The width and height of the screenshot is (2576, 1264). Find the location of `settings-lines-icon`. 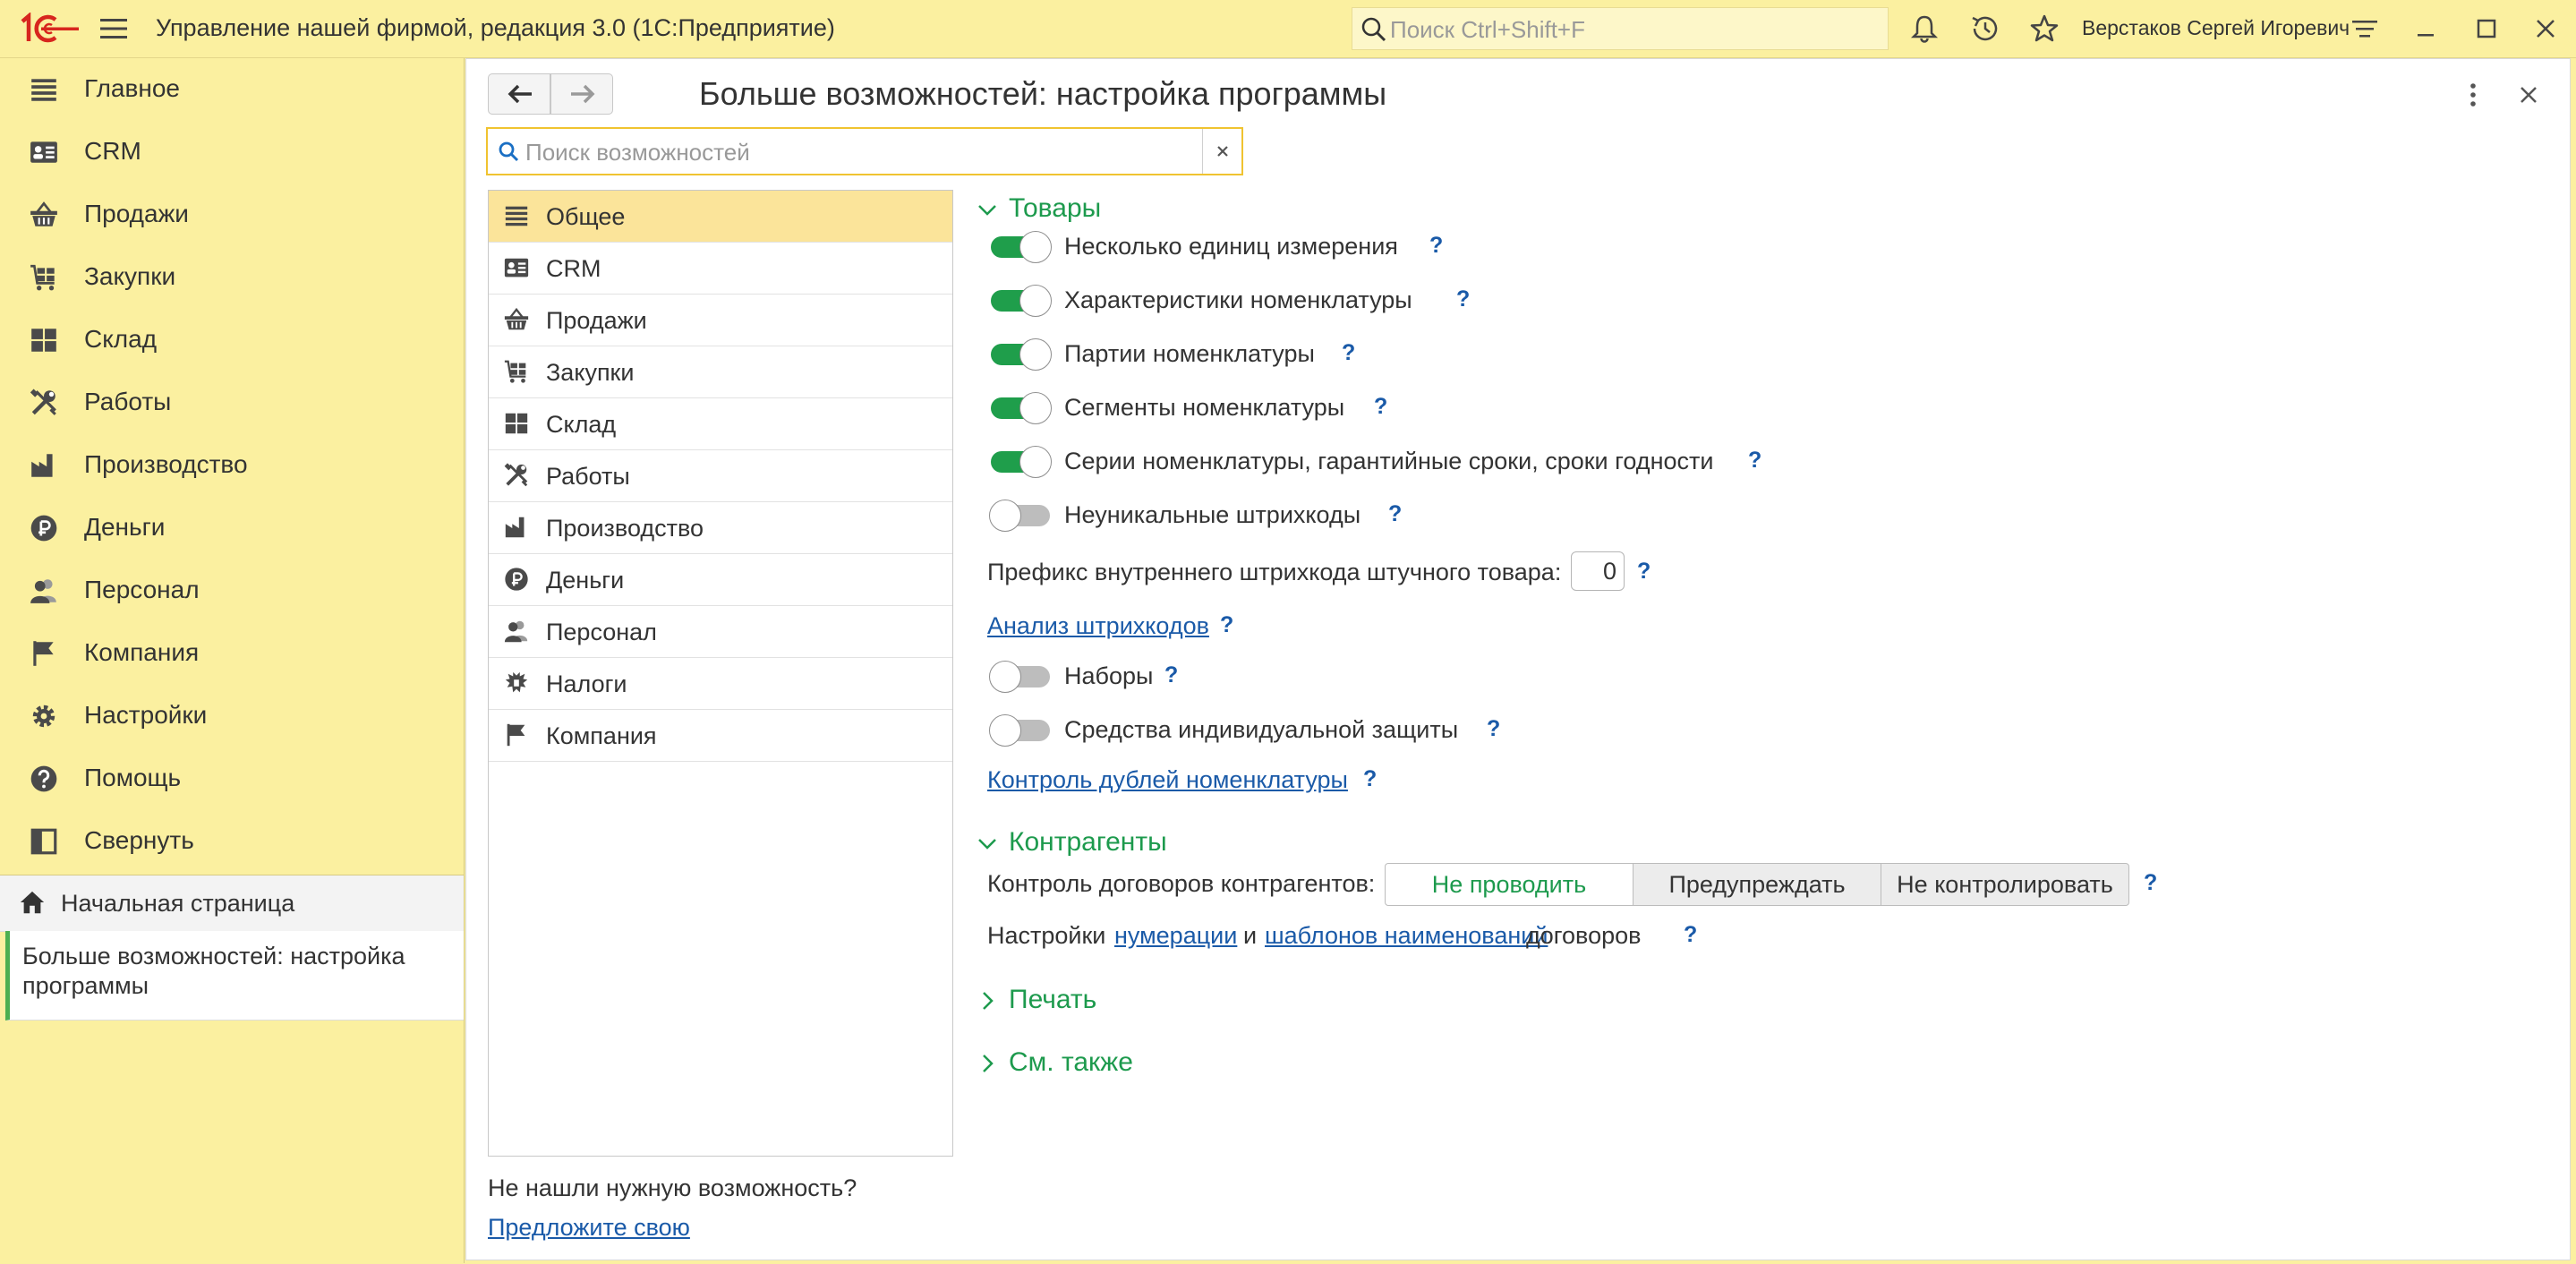

settings-lines-icon is located at coordinates (2365, 29).